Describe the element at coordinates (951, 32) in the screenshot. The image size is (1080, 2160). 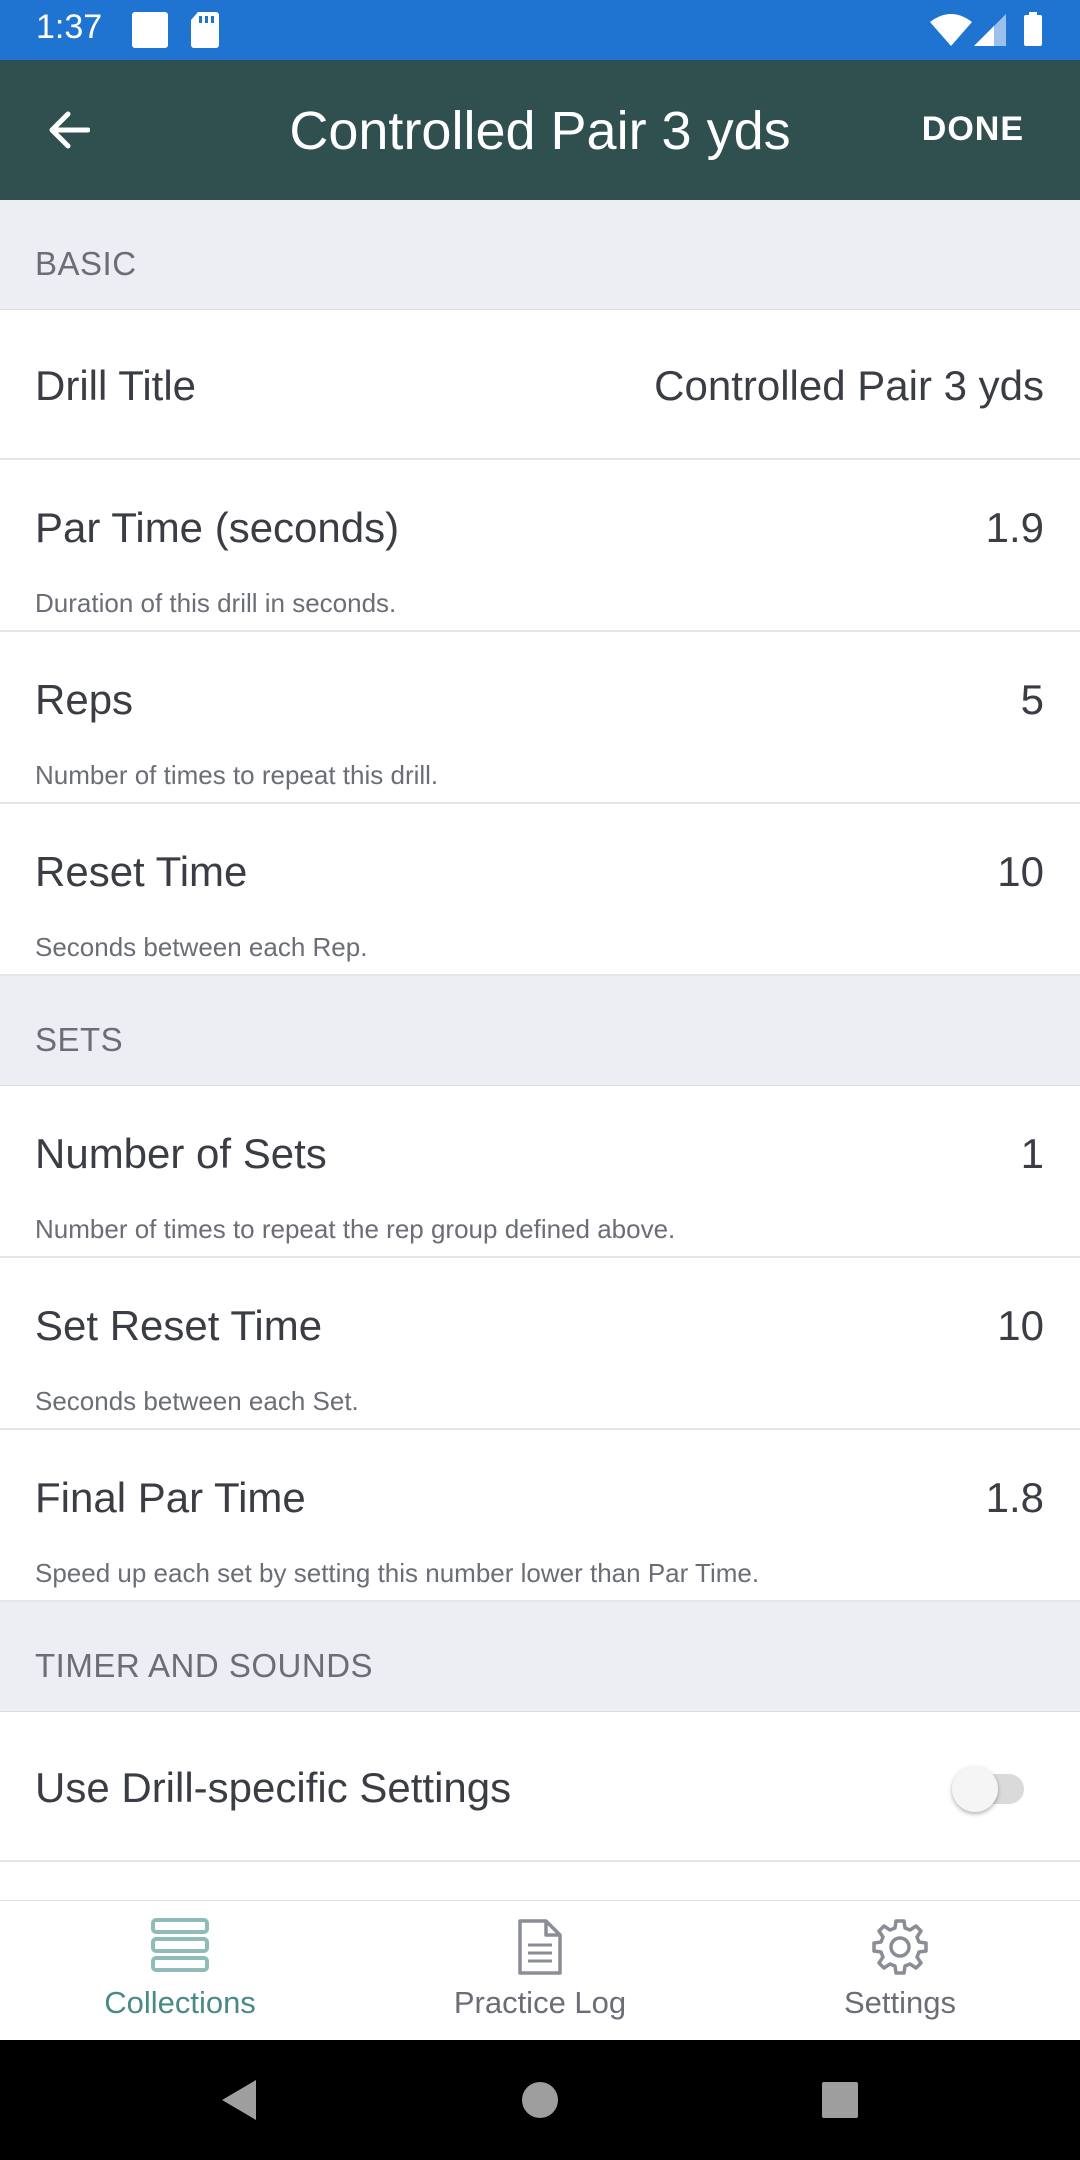
I see `wifi-icon` at that location.